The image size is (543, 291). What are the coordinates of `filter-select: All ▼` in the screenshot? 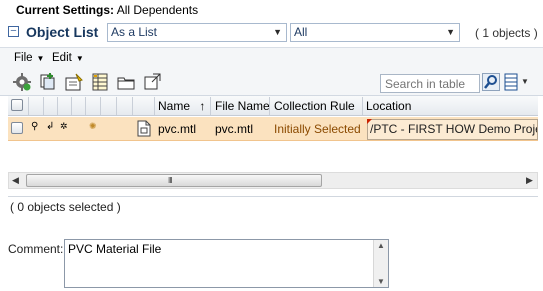 It's located at (375, 32).